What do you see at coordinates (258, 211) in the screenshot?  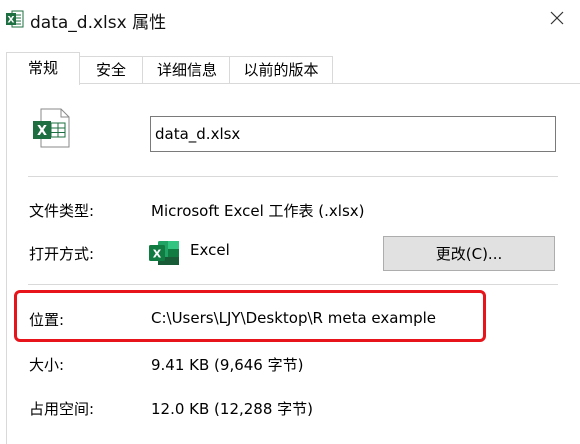 I see `file-type-value: Microsoft Excel 工作表 (.xlsx)` at bounding box center [258, 211].